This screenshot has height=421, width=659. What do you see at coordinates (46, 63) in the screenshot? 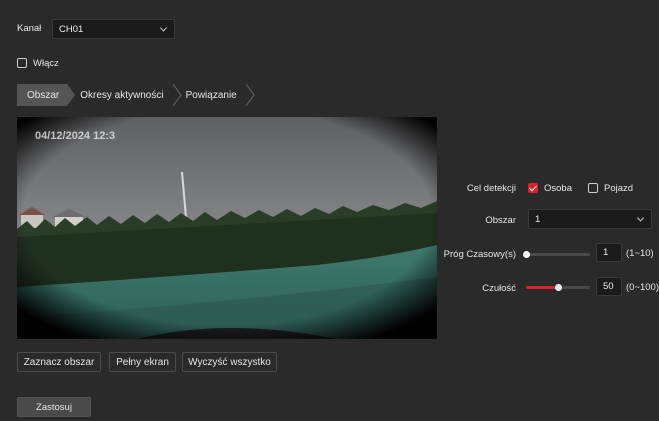
I see `enable-label: Włącz` at bounding box center [46, 63].